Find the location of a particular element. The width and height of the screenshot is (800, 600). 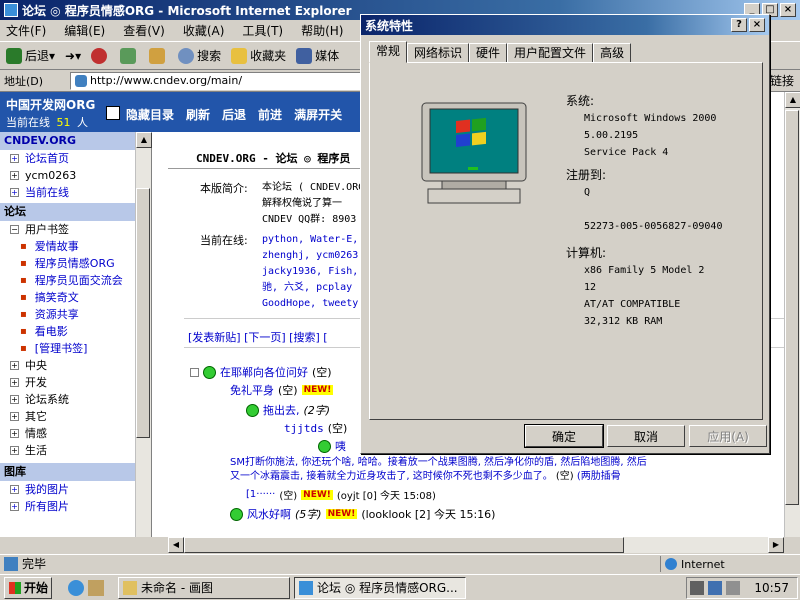

forward-button: ➜ ▾ is located at coordinates (73, 56).